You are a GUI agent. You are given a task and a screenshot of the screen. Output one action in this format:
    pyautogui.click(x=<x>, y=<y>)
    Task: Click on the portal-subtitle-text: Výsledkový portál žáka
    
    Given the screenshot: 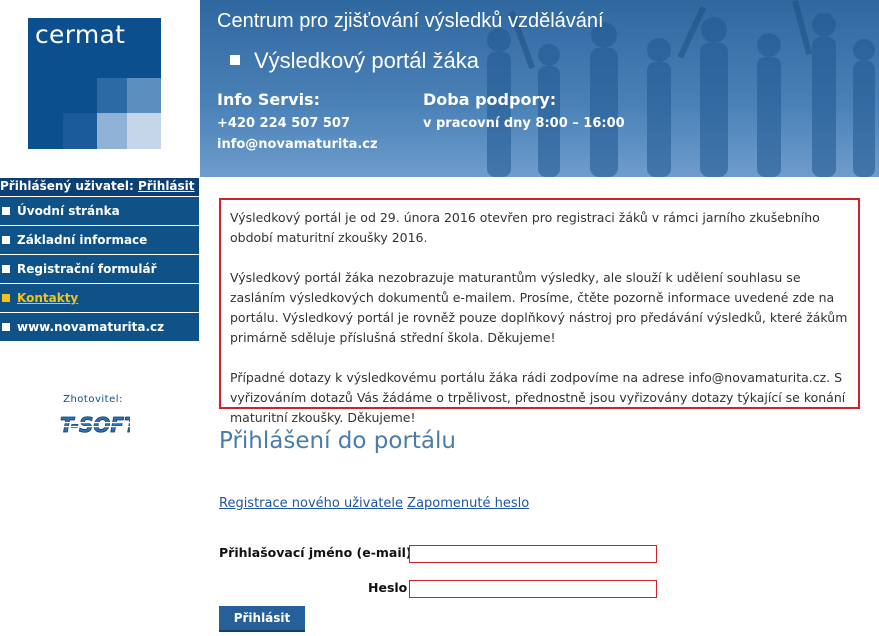 What is the action you would take?
    pyautogui.click(x=366, y=60)
    